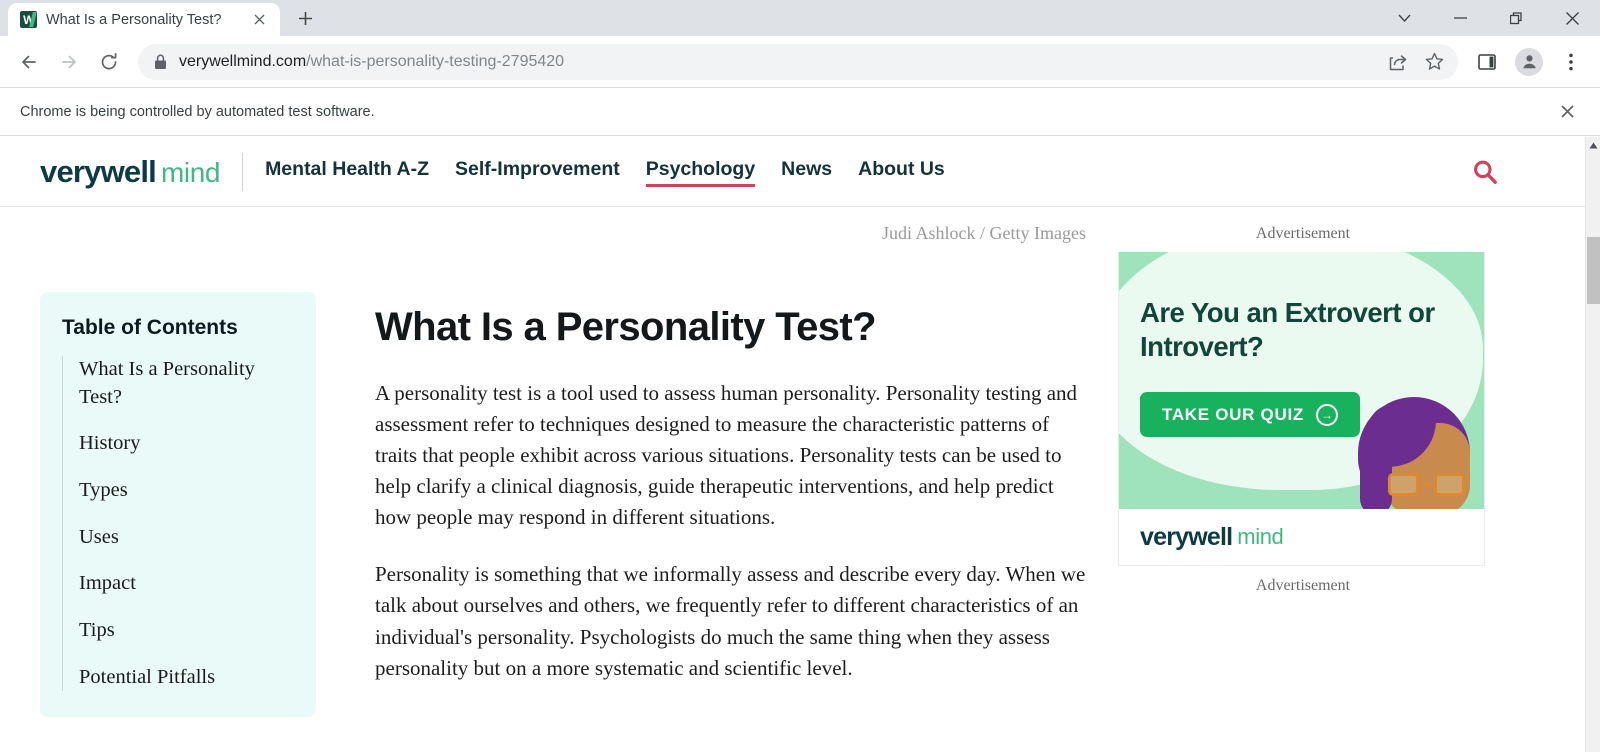  What do you see at coordinates (185, 584) in the screenshot?
I see `toc-item-impact: Impact` at bounding box center [185, 584].